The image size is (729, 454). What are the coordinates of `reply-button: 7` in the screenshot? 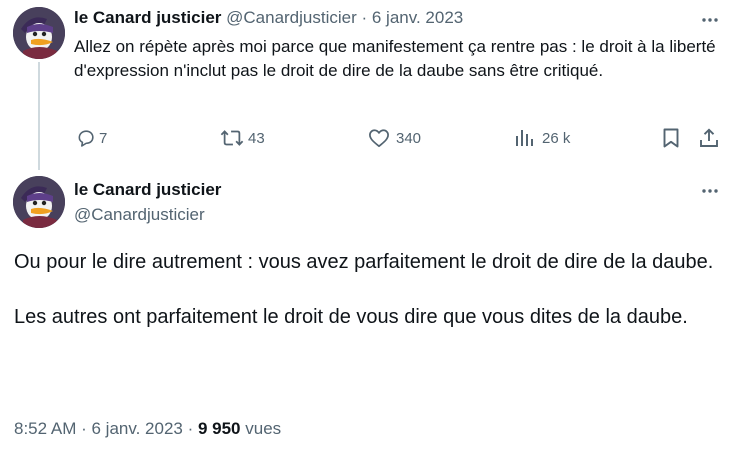 It's located at (91, 138).